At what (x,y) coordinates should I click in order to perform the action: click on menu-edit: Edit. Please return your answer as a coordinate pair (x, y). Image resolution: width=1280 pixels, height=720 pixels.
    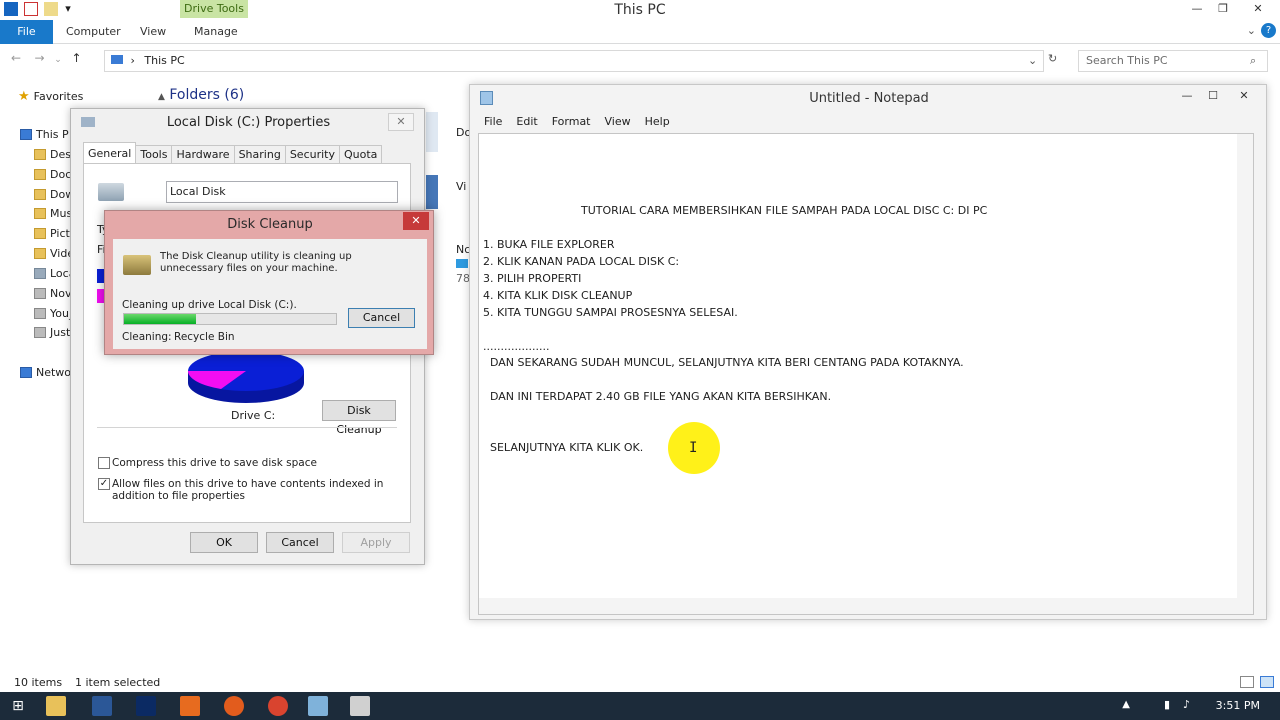
    Looking at the image, I should click on (526, 121).